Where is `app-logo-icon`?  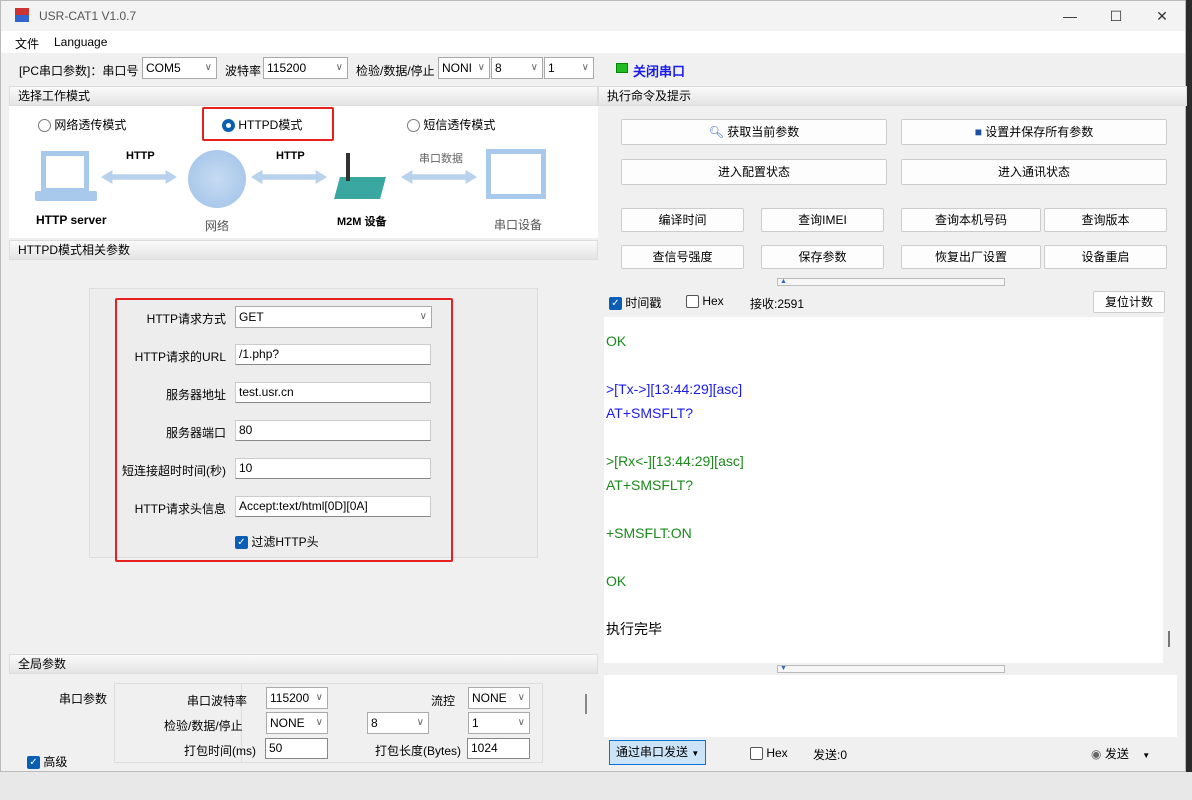 app-logo-icon is located at coordinates (22, 15).